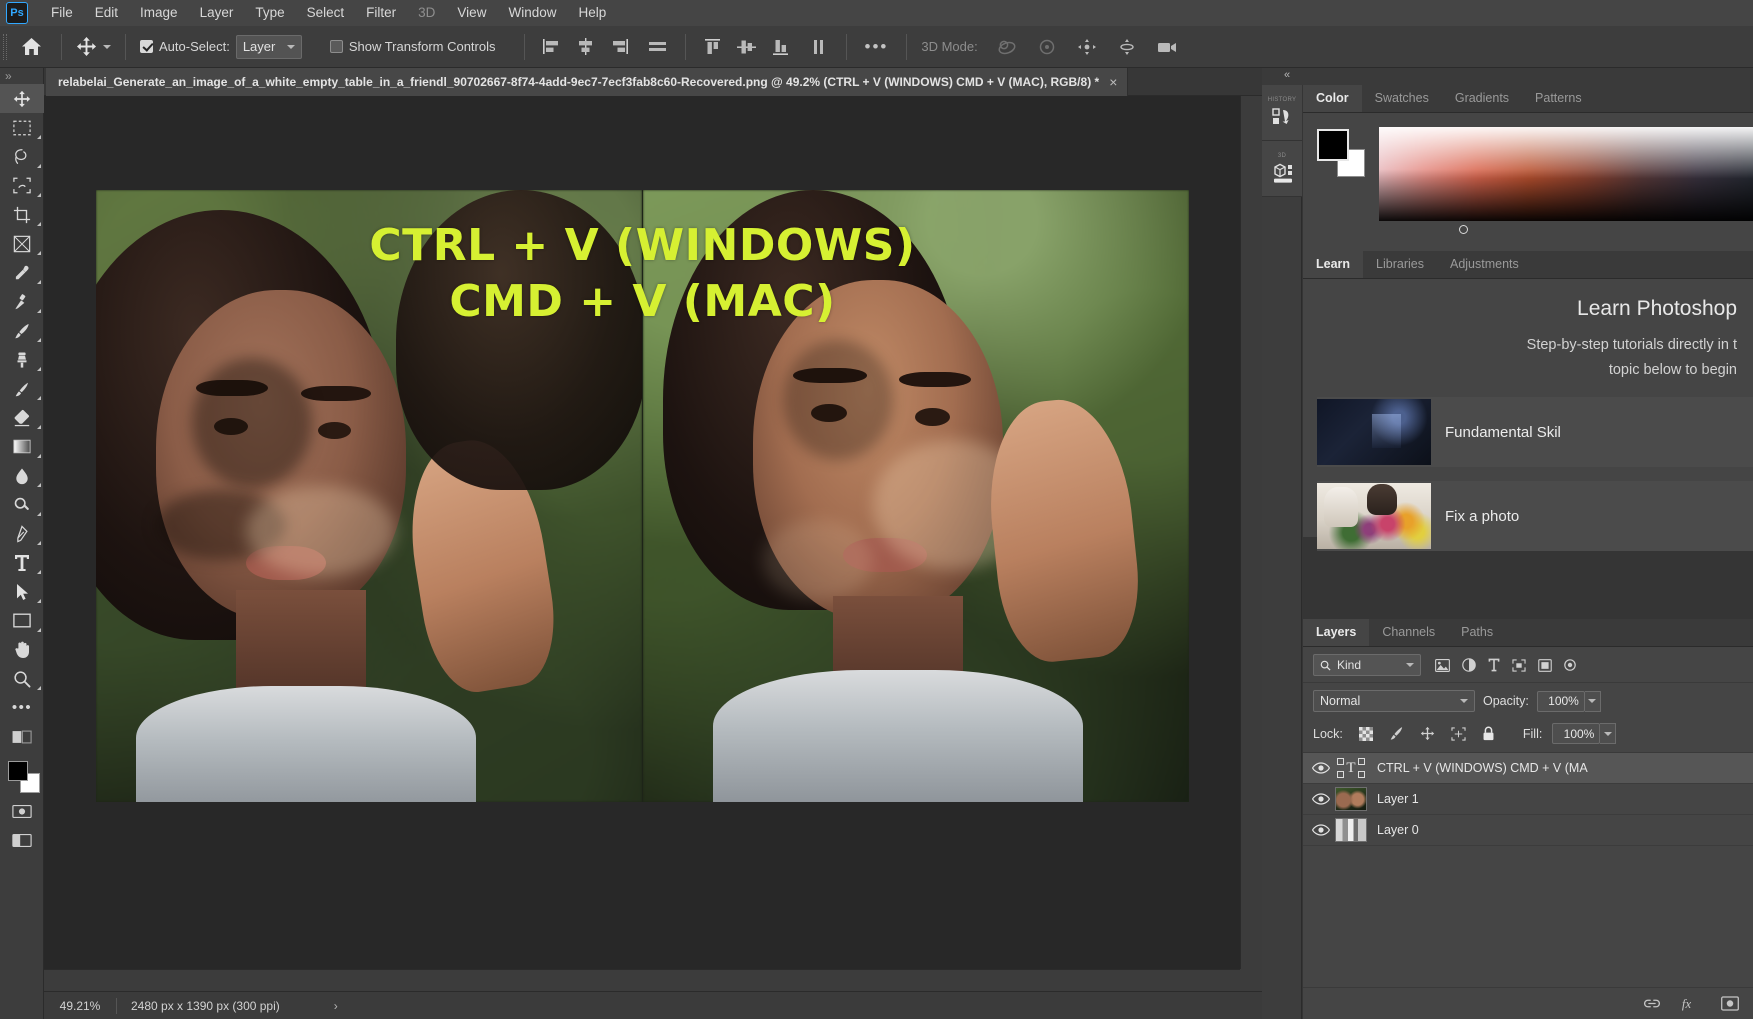 The image size is (1753, 1019). What do you see at coordinates (532, 13) in the screenshot?
I see `menu-window: Window` at bounding box center [532, 13].